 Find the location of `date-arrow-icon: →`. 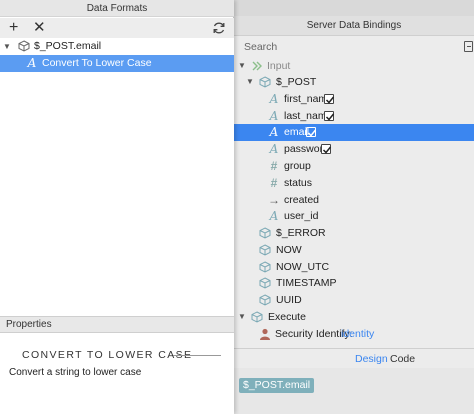

date-arrow-icon: → is located at coordinates (274, 200).